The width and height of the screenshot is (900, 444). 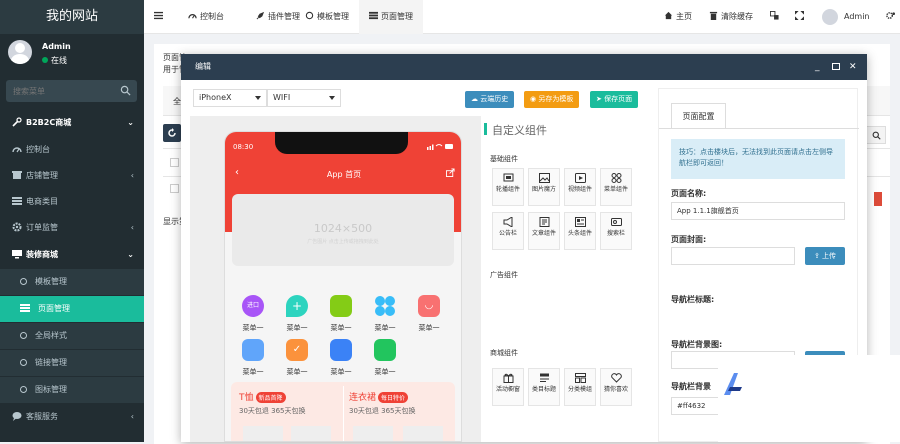 What do you see at coordinates (72, 123) in the screenshot?
I see `sidebar-item-b2b2c: B2B2C商城 ⌄` at bounding box center [72, 123].